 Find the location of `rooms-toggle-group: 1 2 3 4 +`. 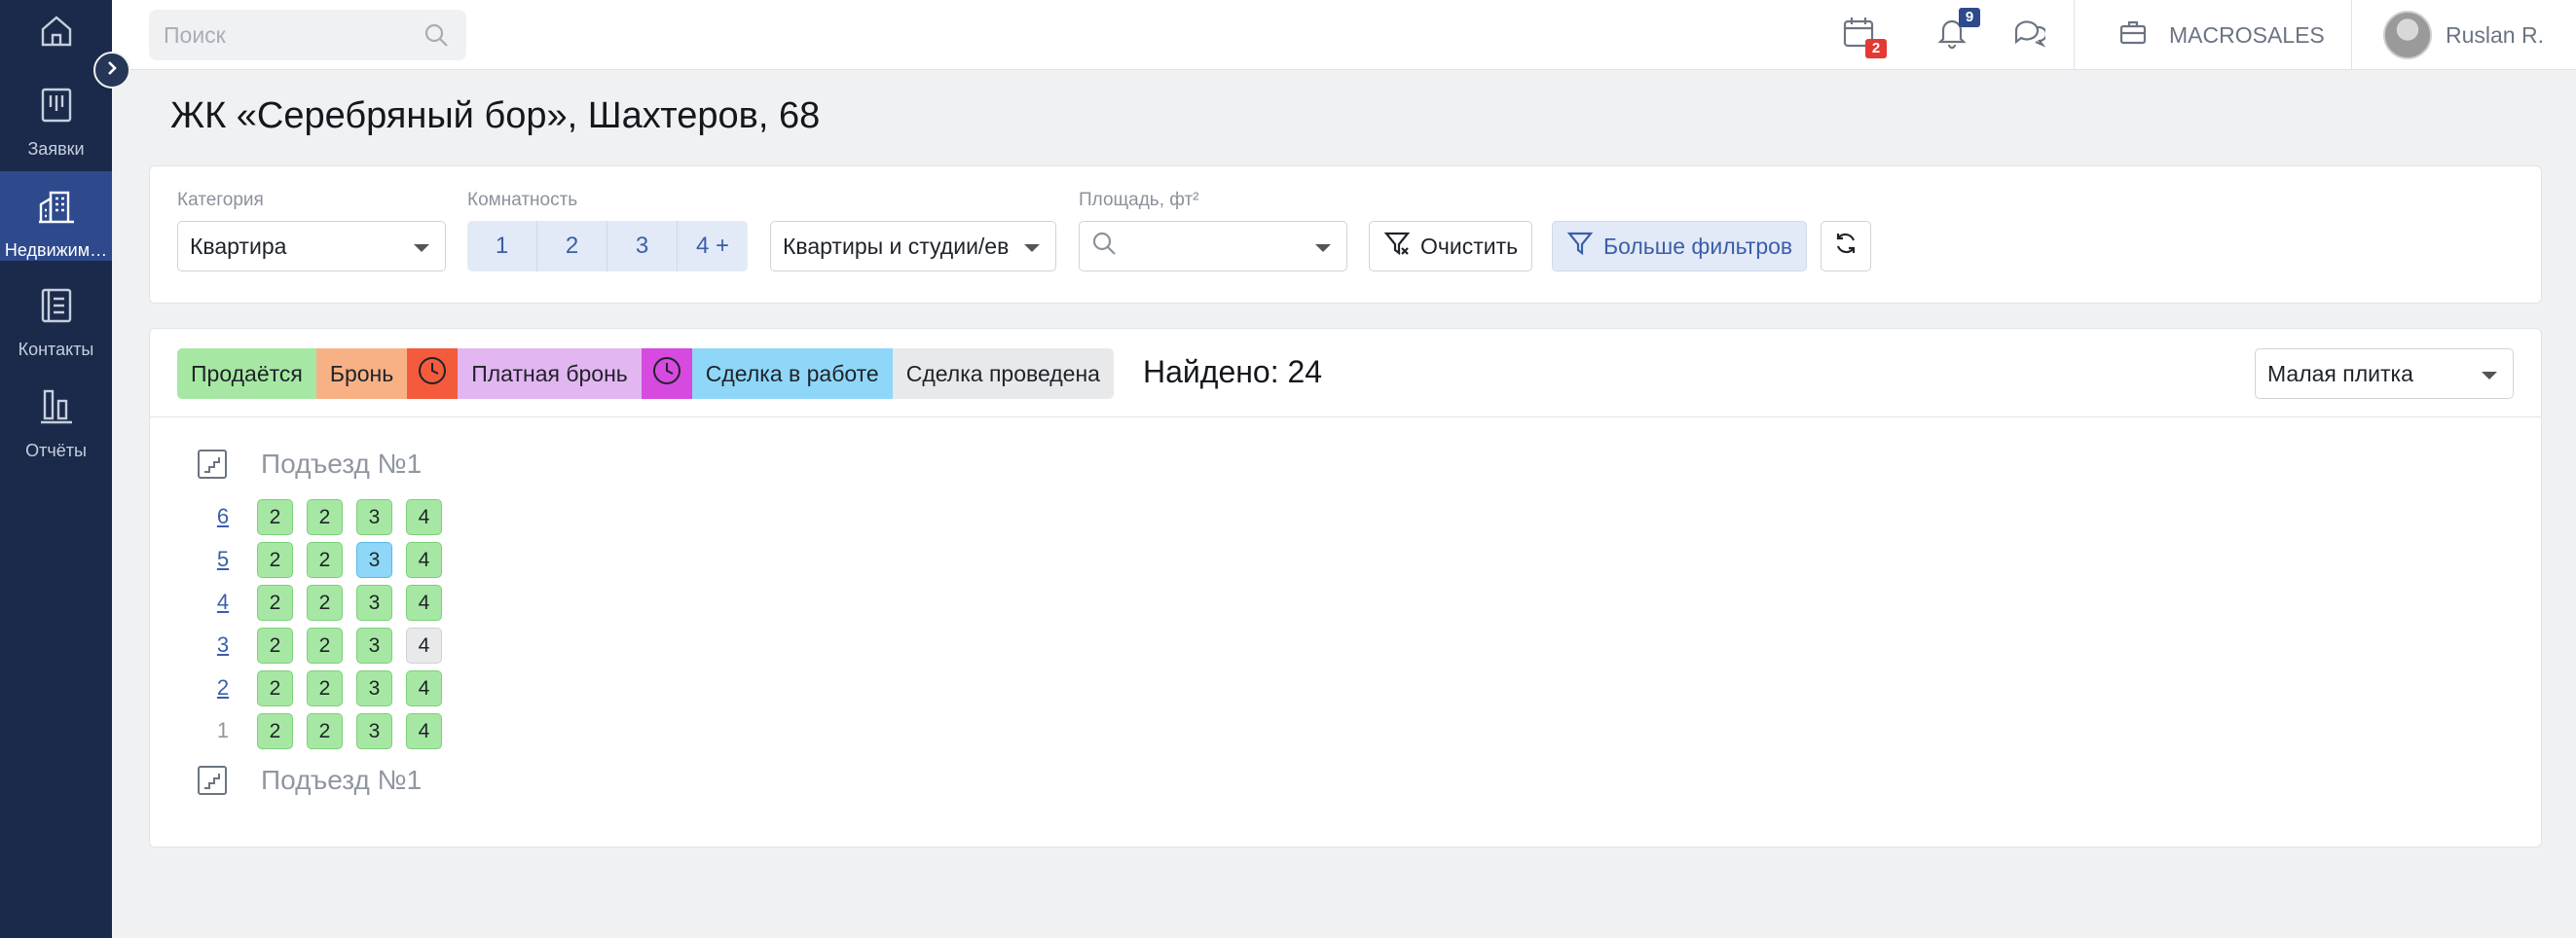

rooms-toggle-group: 1 2 3 4 + is located at coordinates (607, 246).